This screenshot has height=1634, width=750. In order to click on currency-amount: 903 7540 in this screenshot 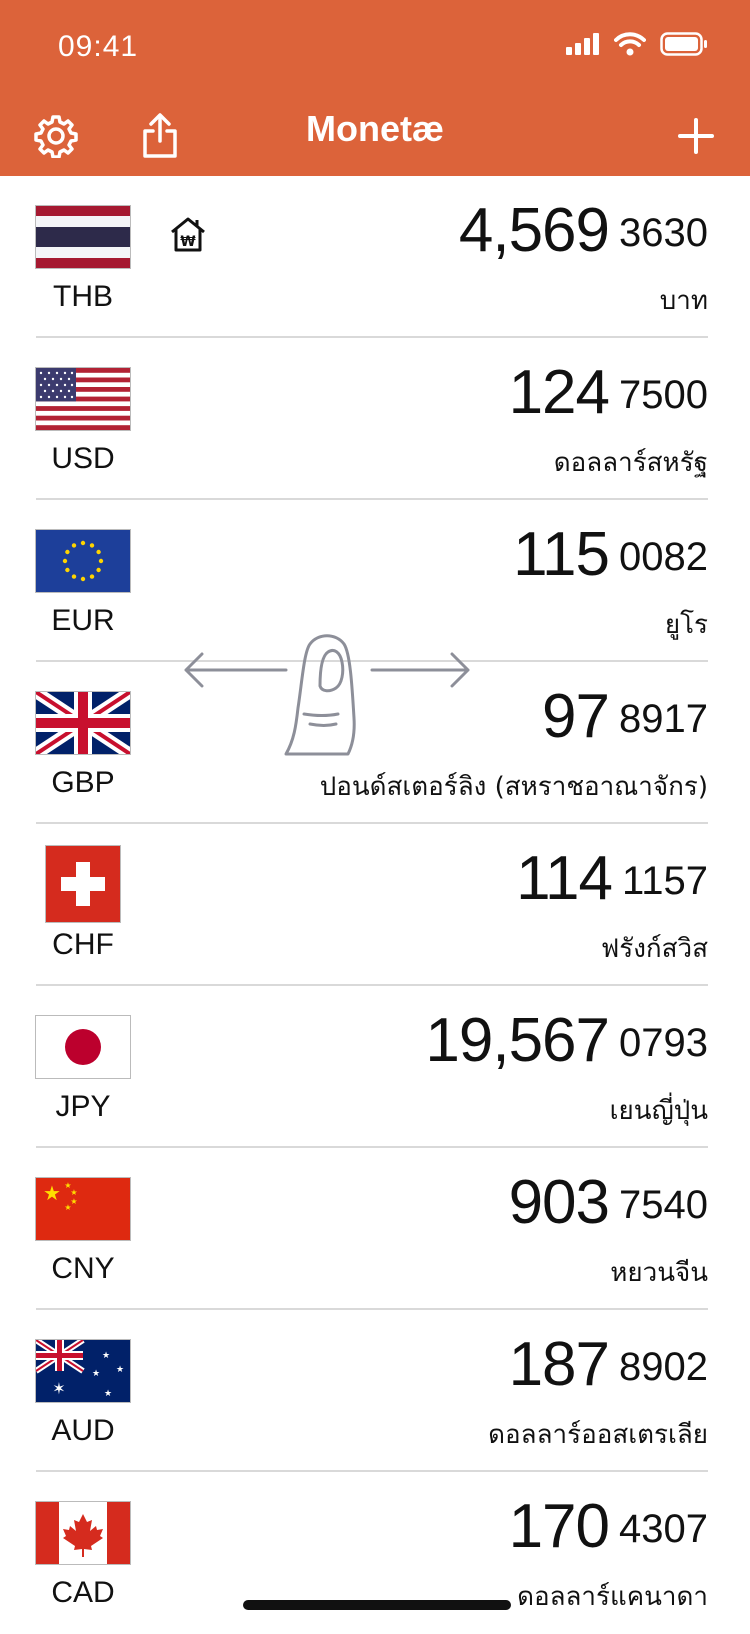, I will do `click(608, 1203)`.